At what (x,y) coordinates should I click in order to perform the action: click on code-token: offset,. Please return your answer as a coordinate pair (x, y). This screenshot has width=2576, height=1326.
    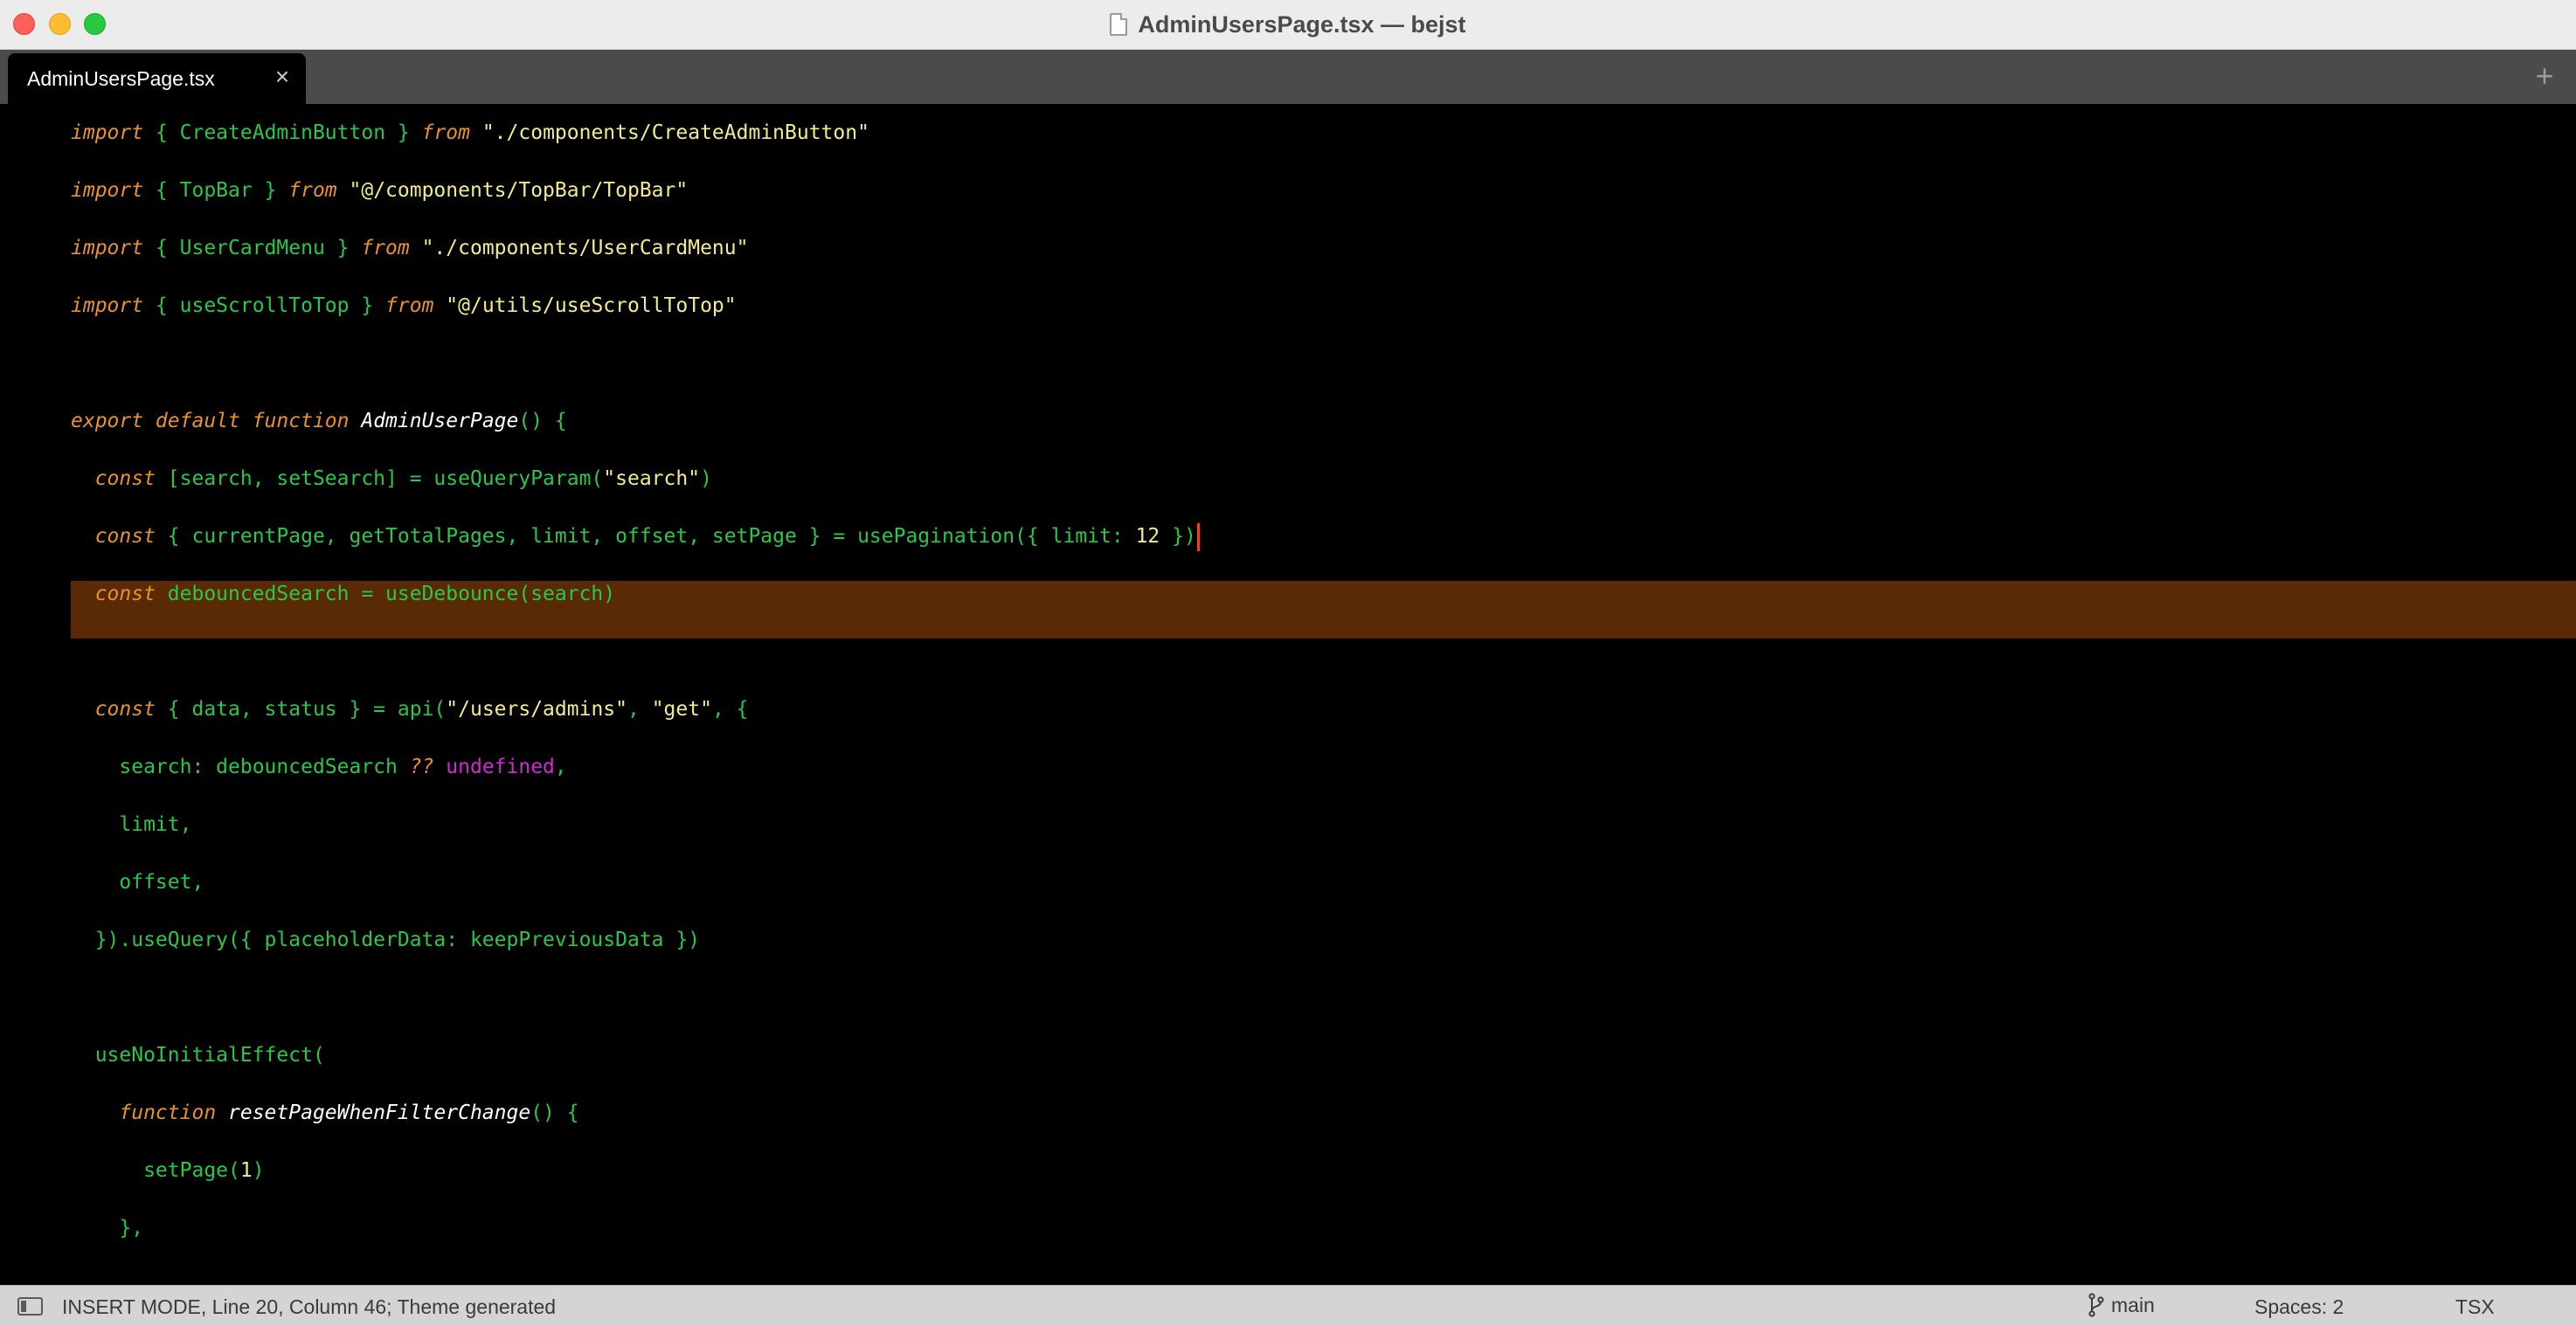
    Looking at the image, I should click on (137, 882).